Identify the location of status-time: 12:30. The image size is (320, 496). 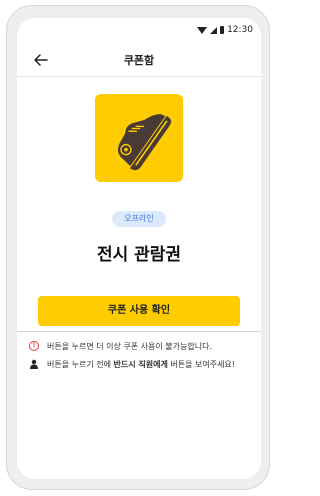
(240, 30).